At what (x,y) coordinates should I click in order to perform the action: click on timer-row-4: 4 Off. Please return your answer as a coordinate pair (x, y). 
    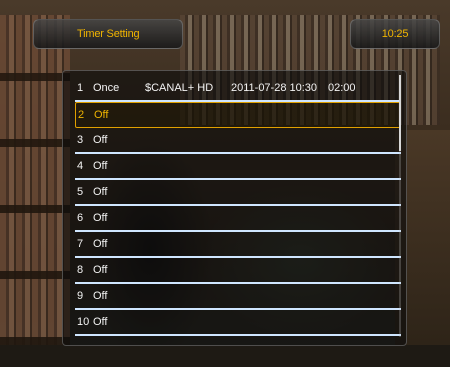
    Looking at the image, I should click on (238, 167).